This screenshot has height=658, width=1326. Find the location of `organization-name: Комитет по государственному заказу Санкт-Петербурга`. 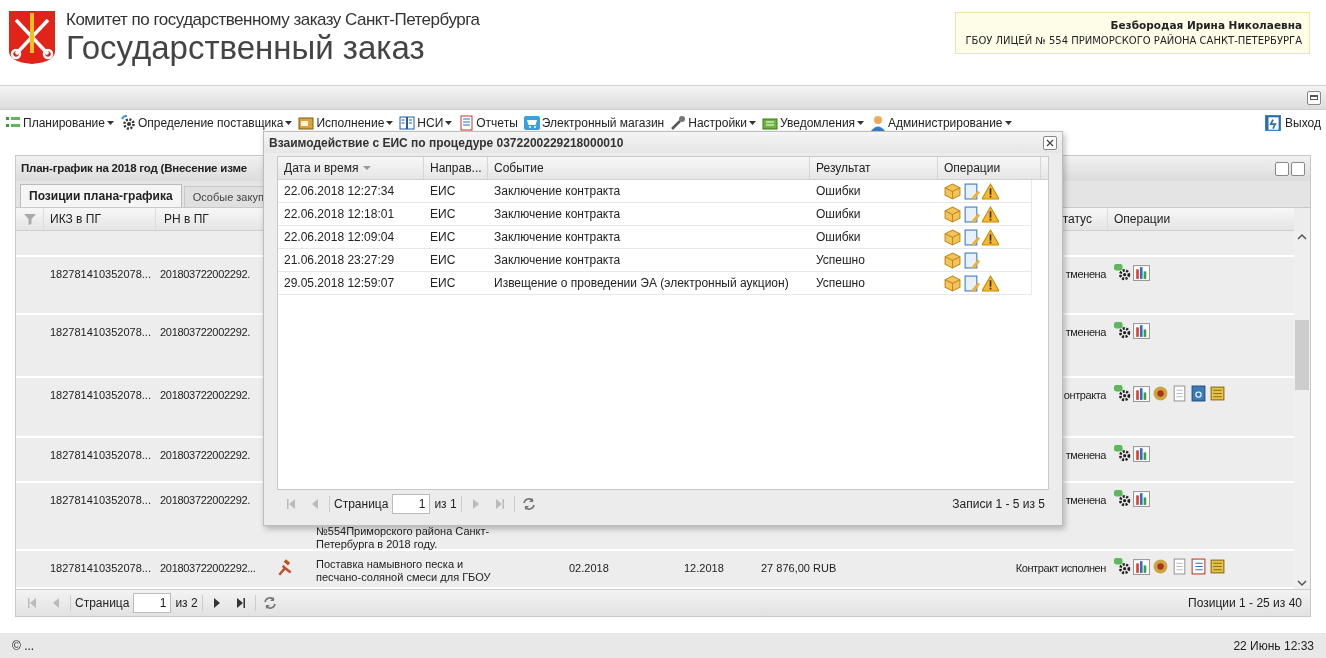

organization-name: Комитет по государственному заказу Санкт-Петербурга is located at coordinates (273, 20).